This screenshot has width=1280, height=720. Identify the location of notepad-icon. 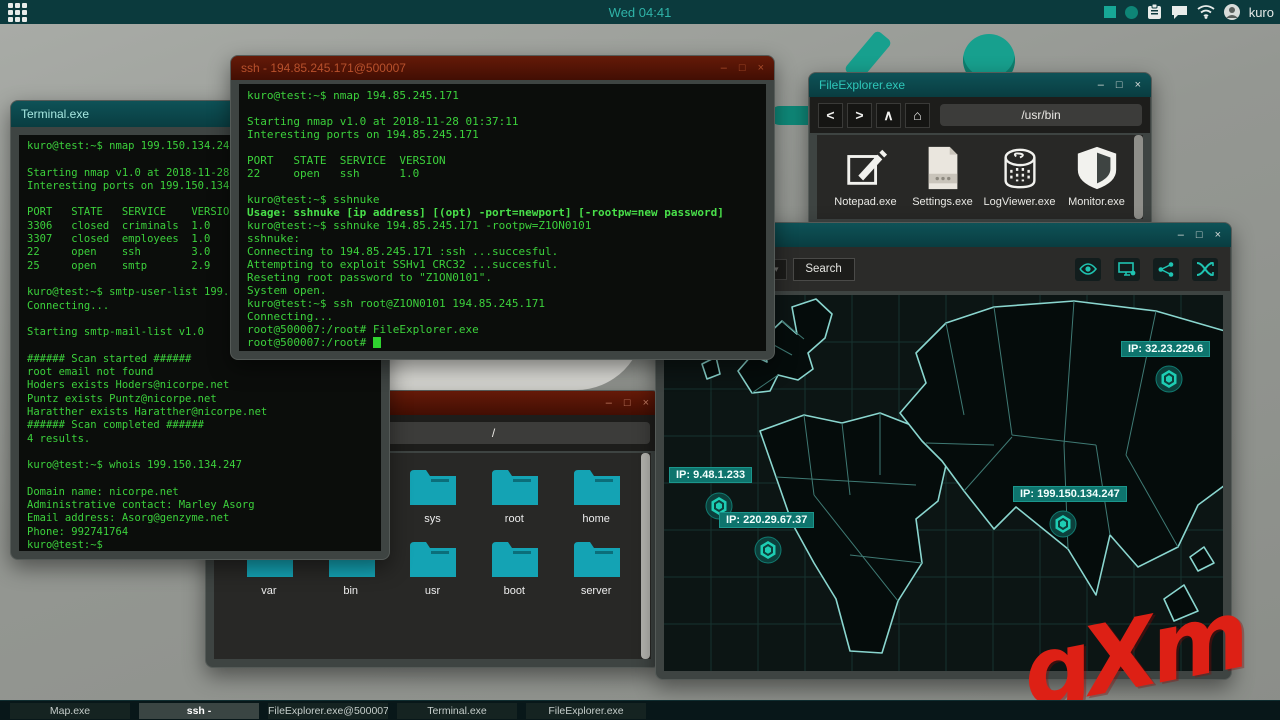
(866, 167).